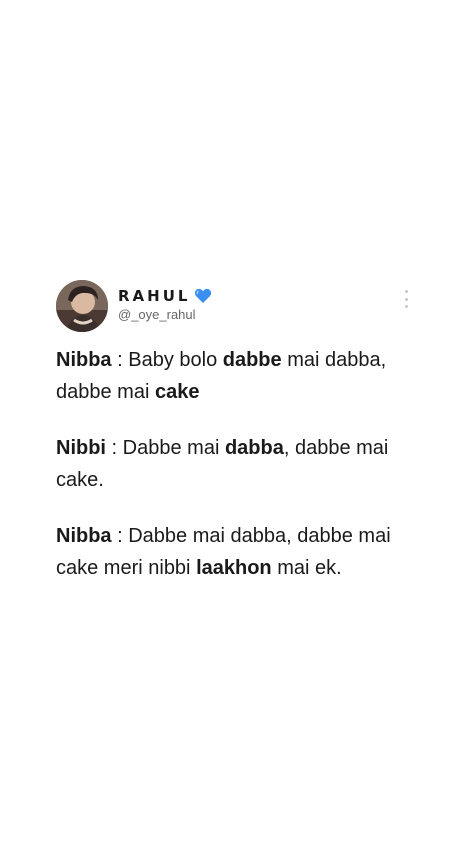  What do you see at coordinates (177, 392) in the screenshot?
I see `bold-segment: cake` at bounding box center [177, 392].